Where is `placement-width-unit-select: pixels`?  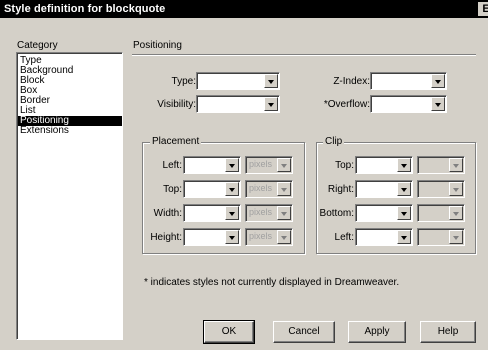 placement-width-unit-select: pixels is located at coordinates (269, 213).